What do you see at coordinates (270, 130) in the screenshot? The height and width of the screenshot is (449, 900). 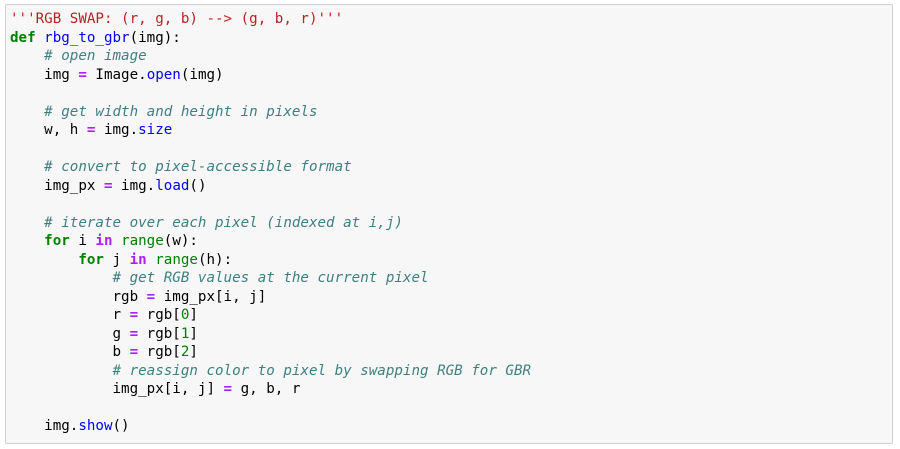 I see `code-line: w, h = img.size` at bounding box center [270, 130].